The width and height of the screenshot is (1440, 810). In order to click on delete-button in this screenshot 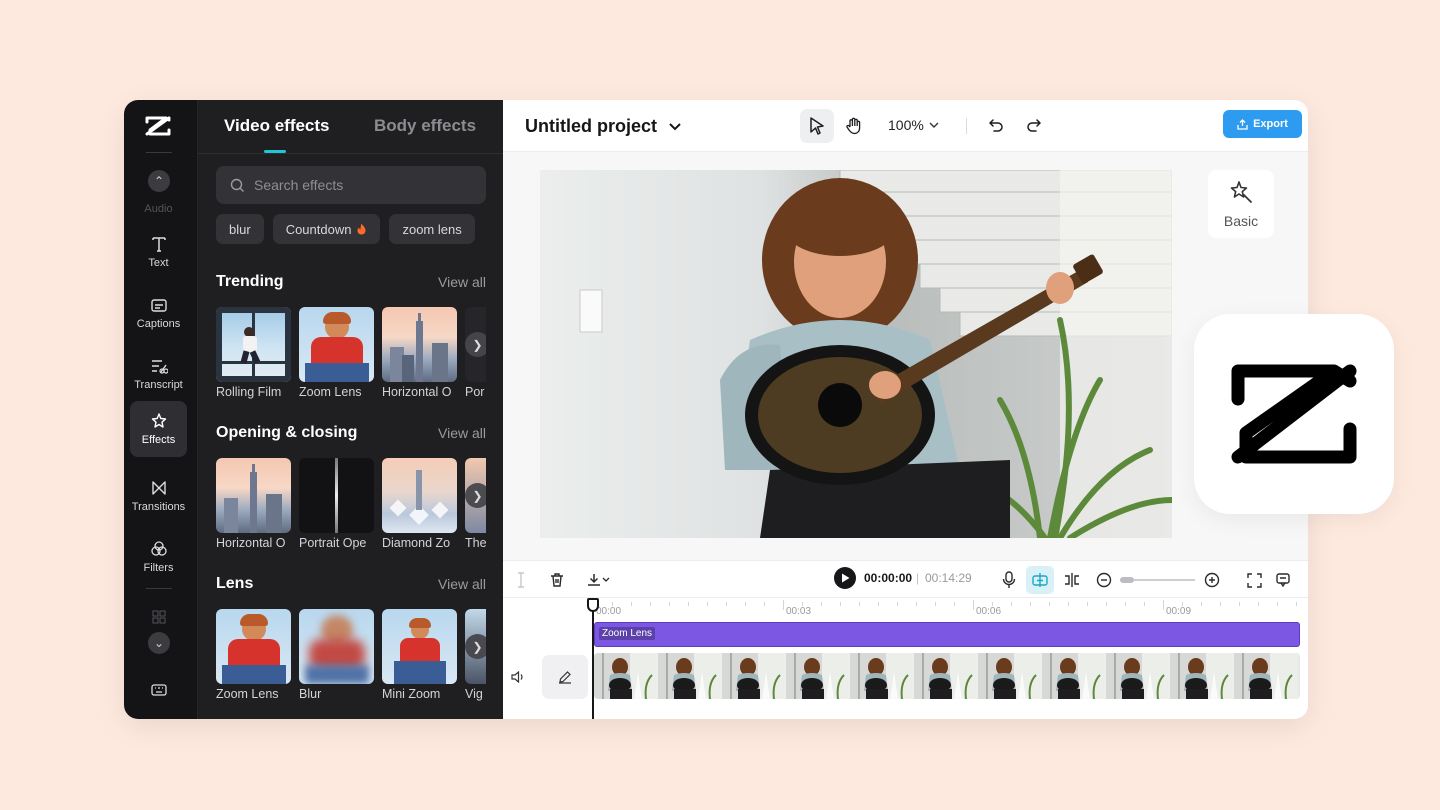, I will do `click(557, 580)`.